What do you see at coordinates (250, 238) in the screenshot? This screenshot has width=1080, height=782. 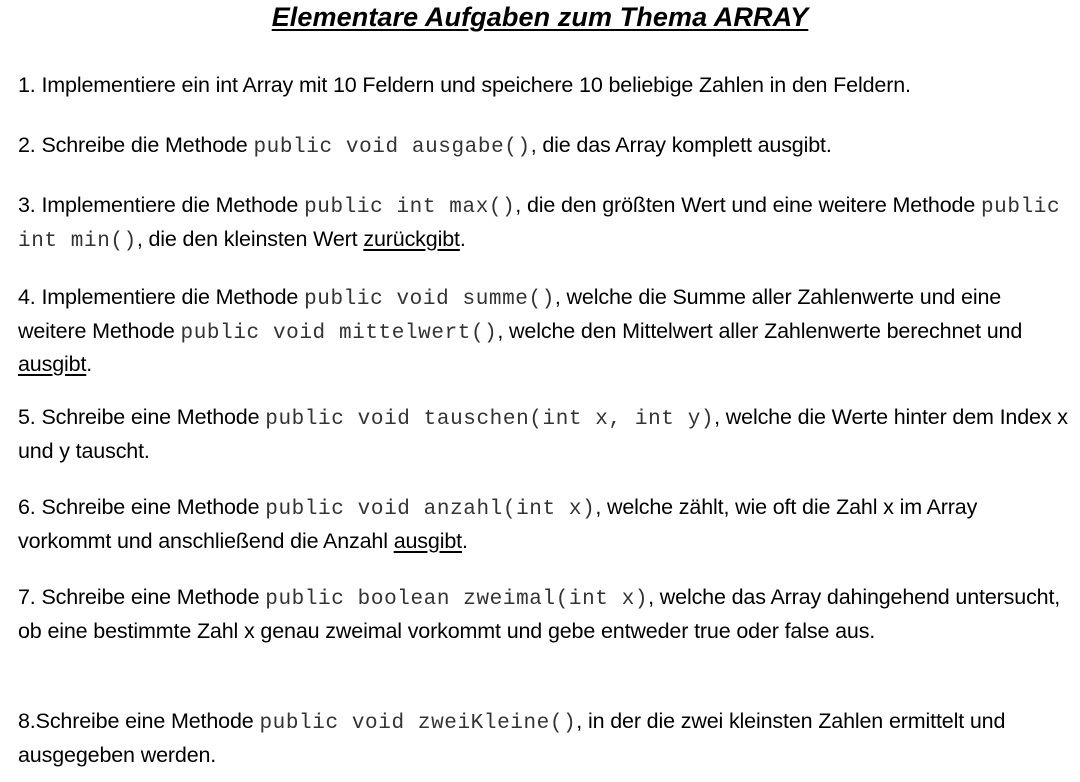 I see `task-text: , die den kleinsten Wert` at bounding box center [250, 238].